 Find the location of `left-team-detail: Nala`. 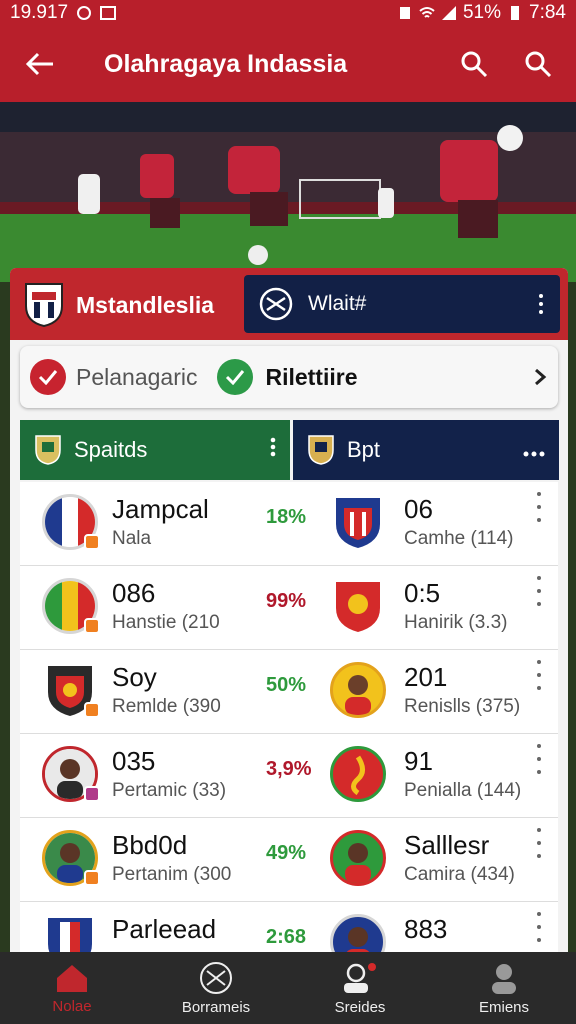

left-team-detail: Nala is located at coordinates (132, 538).